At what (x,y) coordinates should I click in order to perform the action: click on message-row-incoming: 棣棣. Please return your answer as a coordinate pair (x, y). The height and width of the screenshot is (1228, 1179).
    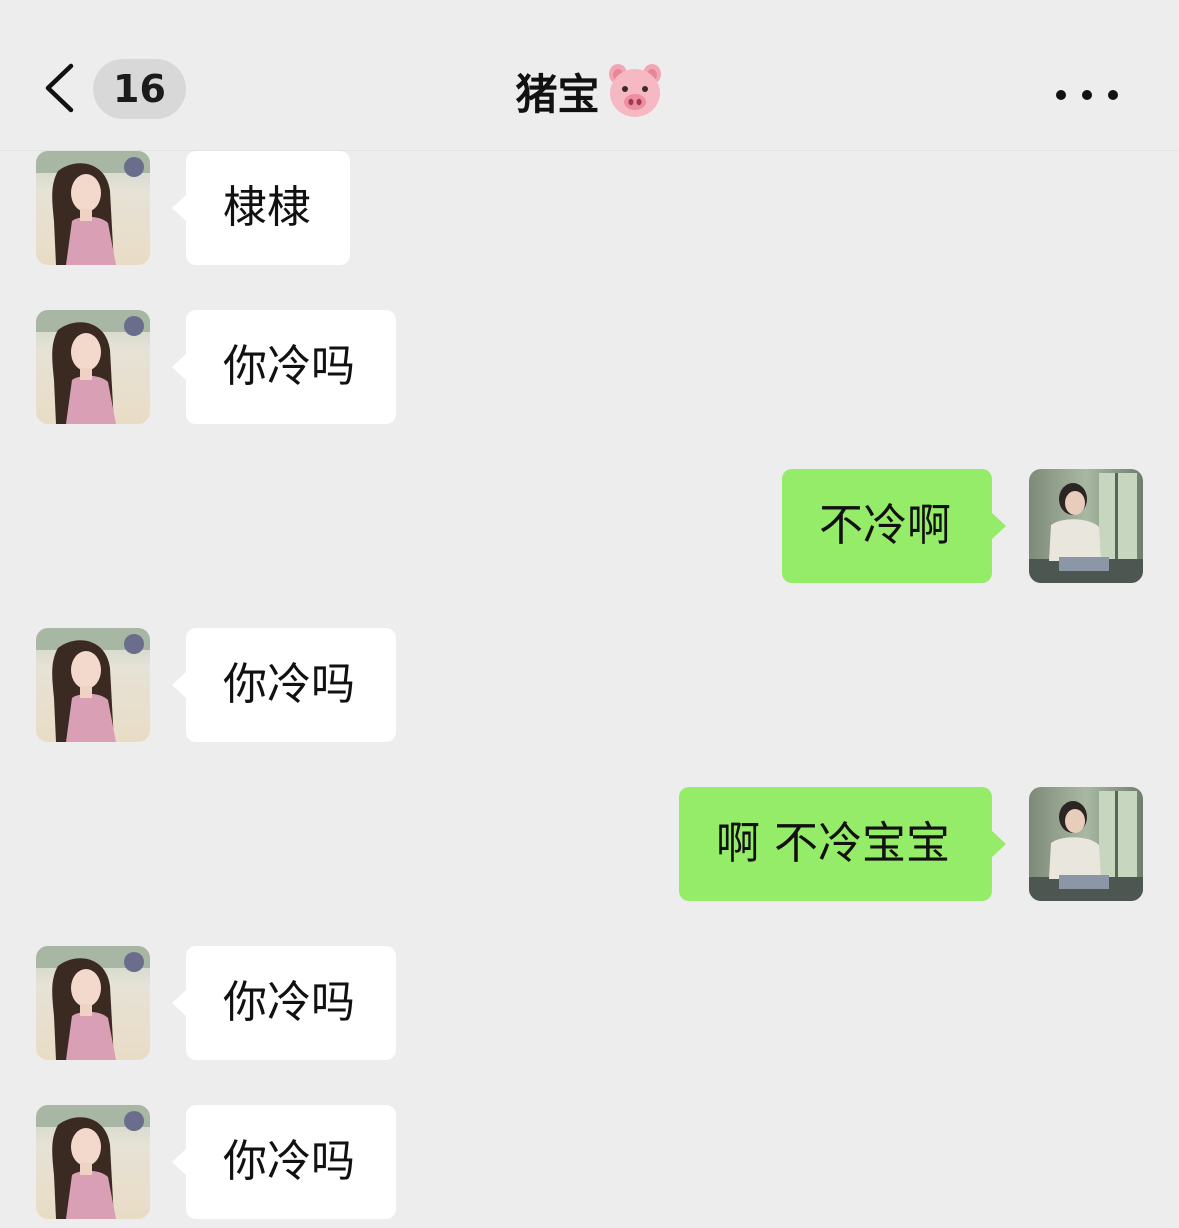
    Looking at the image, I should click on (236, 208).